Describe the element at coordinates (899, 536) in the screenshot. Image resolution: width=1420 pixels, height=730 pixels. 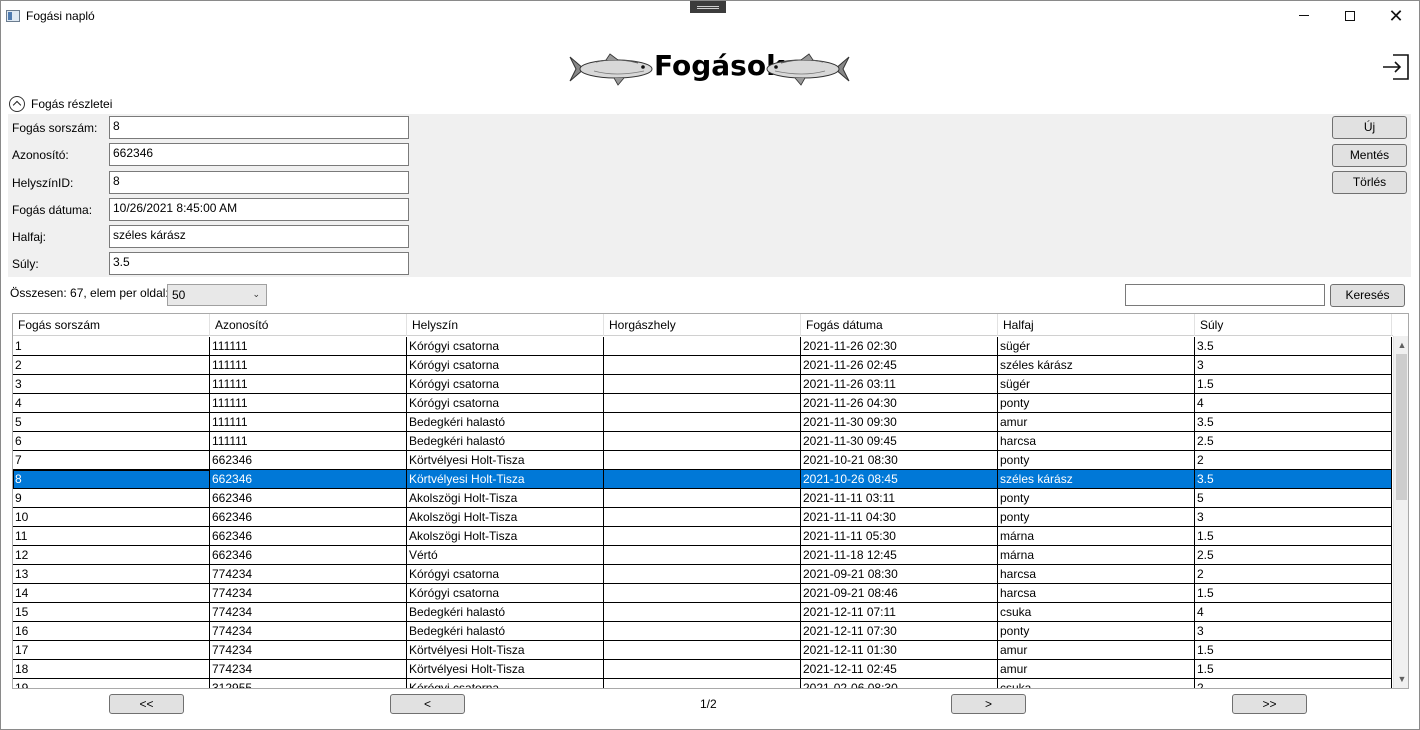
I see `col-catch-date-cell: 2021-11-11 05:30` at that location.